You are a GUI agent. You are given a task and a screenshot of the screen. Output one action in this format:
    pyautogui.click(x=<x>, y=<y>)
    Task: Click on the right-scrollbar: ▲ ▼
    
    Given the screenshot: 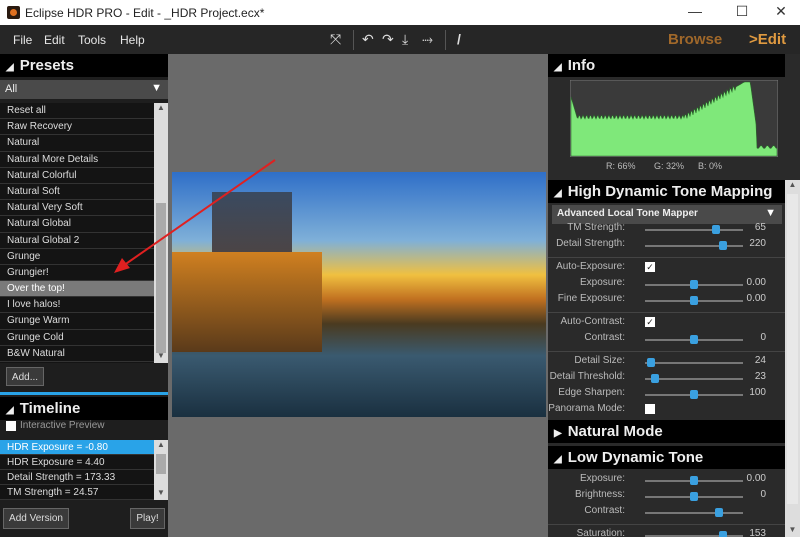 What is the action you would take?
    pyautogui.click(x=792, y=358)
    